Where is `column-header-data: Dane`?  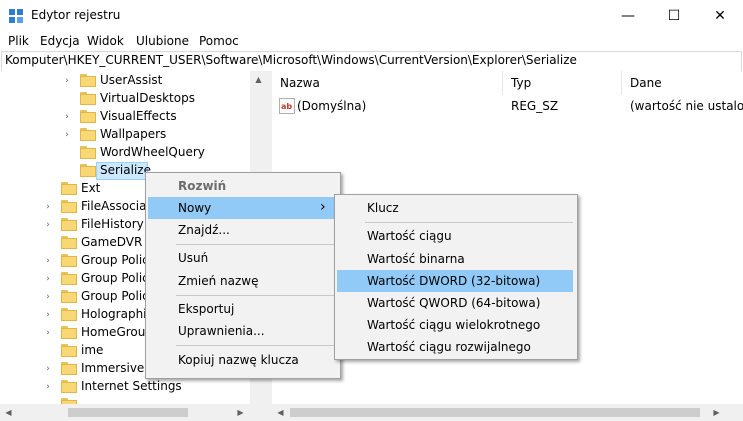 column-header-data: Dane is located at coordinates (682, 83).